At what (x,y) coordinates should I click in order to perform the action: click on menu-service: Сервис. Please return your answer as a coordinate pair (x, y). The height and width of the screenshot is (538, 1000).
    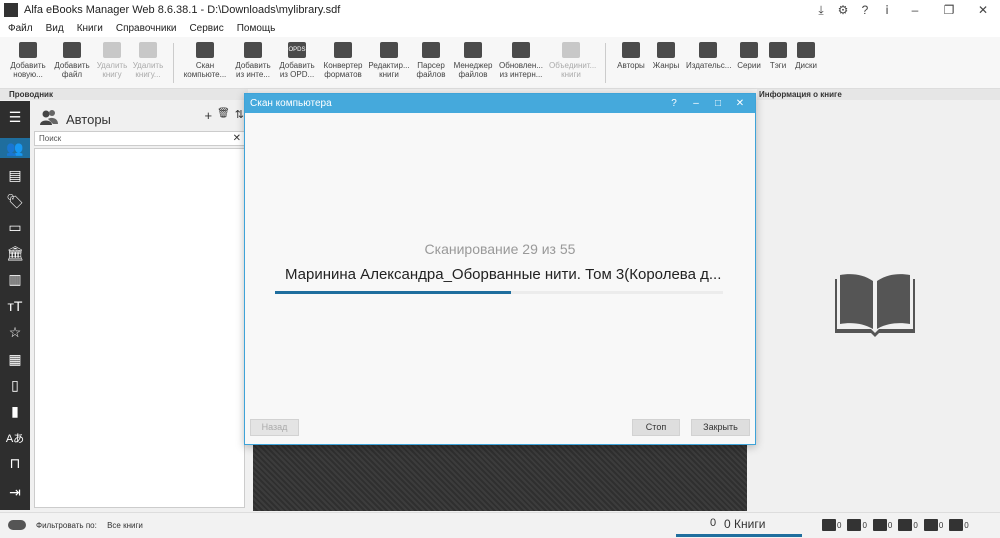
    Looking at the image, I should click on (206, 28).